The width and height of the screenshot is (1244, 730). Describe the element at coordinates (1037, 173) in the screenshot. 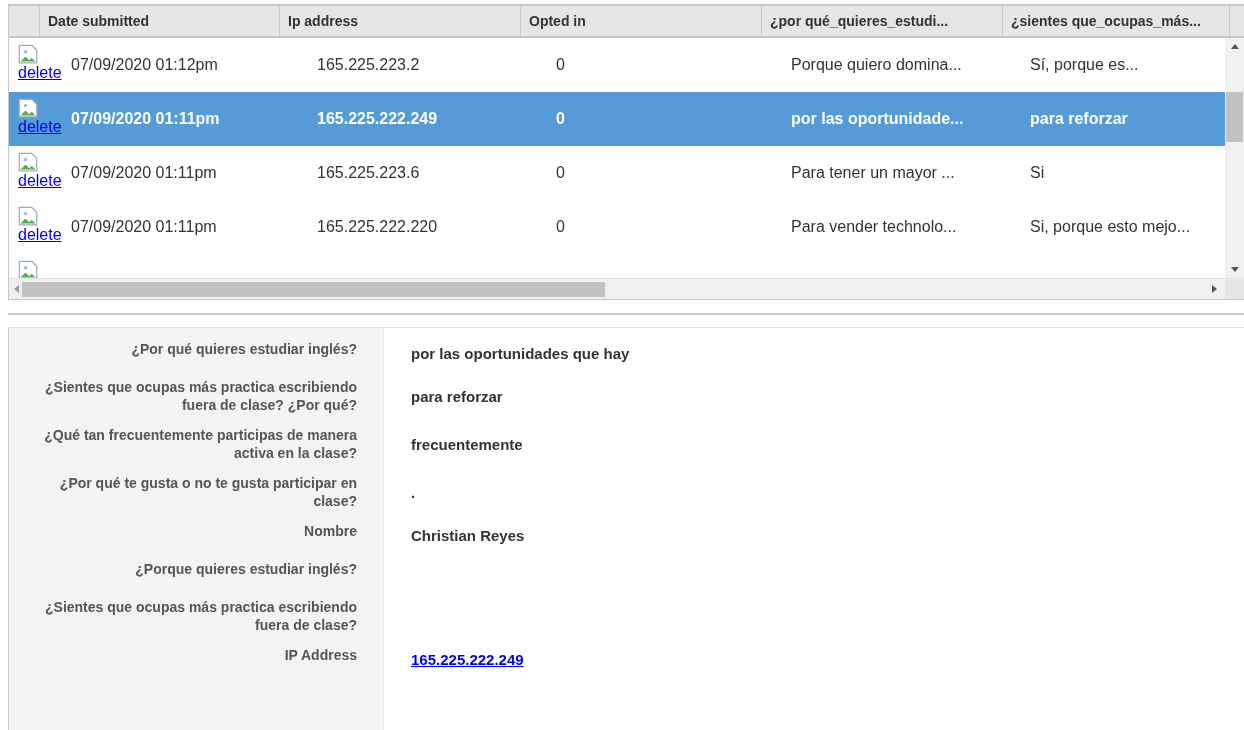

I see `table-cell-text: Si` at that location.